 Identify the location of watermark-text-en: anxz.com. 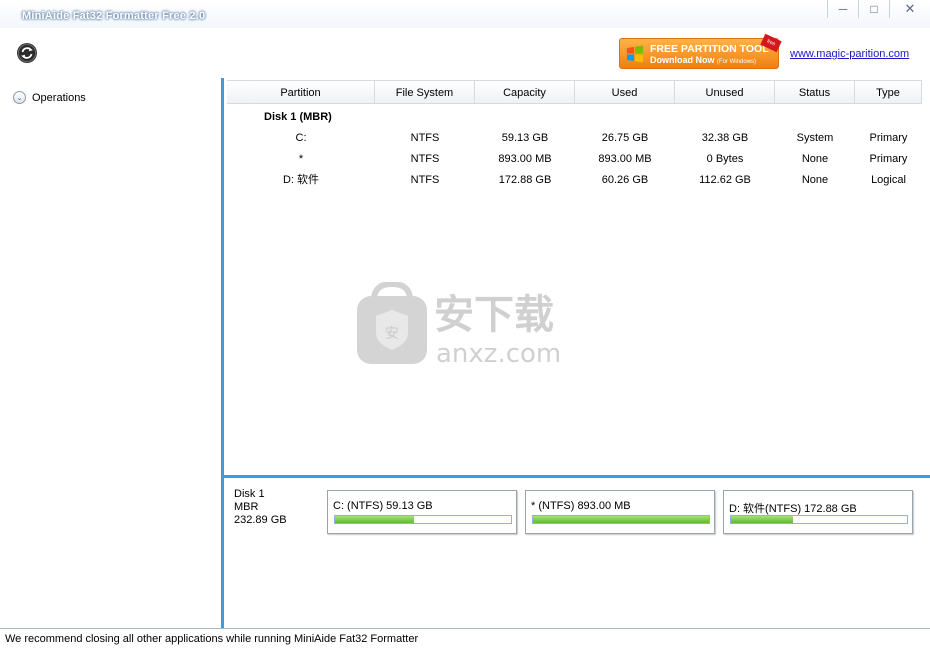
(498, 352).